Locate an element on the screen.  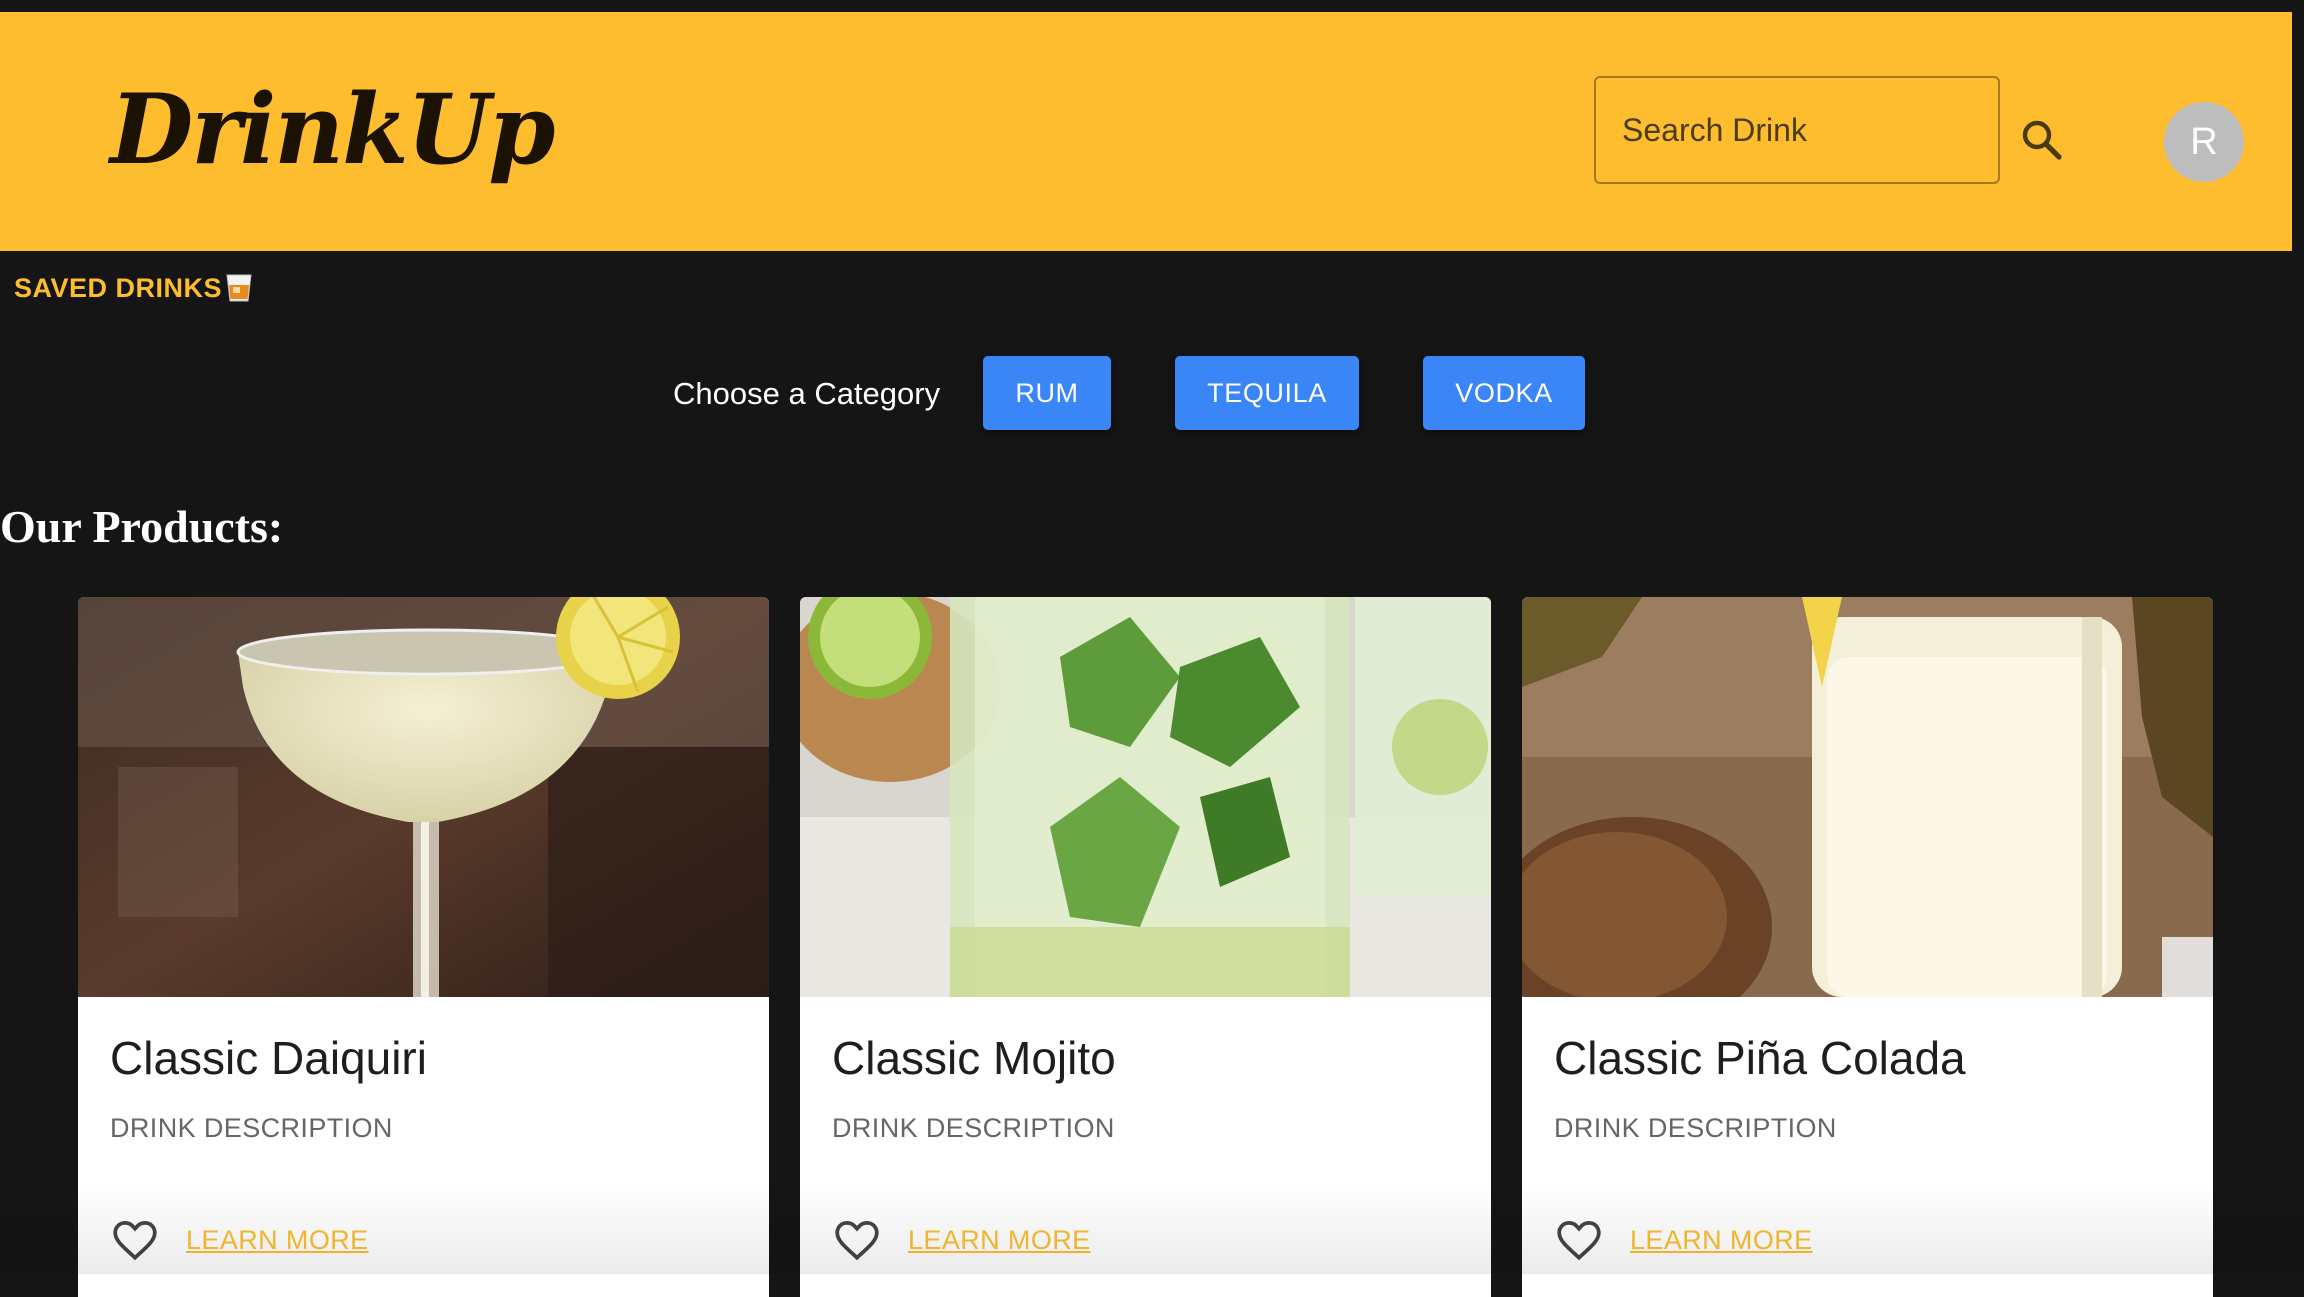
category-tequila-button: TEQUILA is located at coordinates (1267, 393).